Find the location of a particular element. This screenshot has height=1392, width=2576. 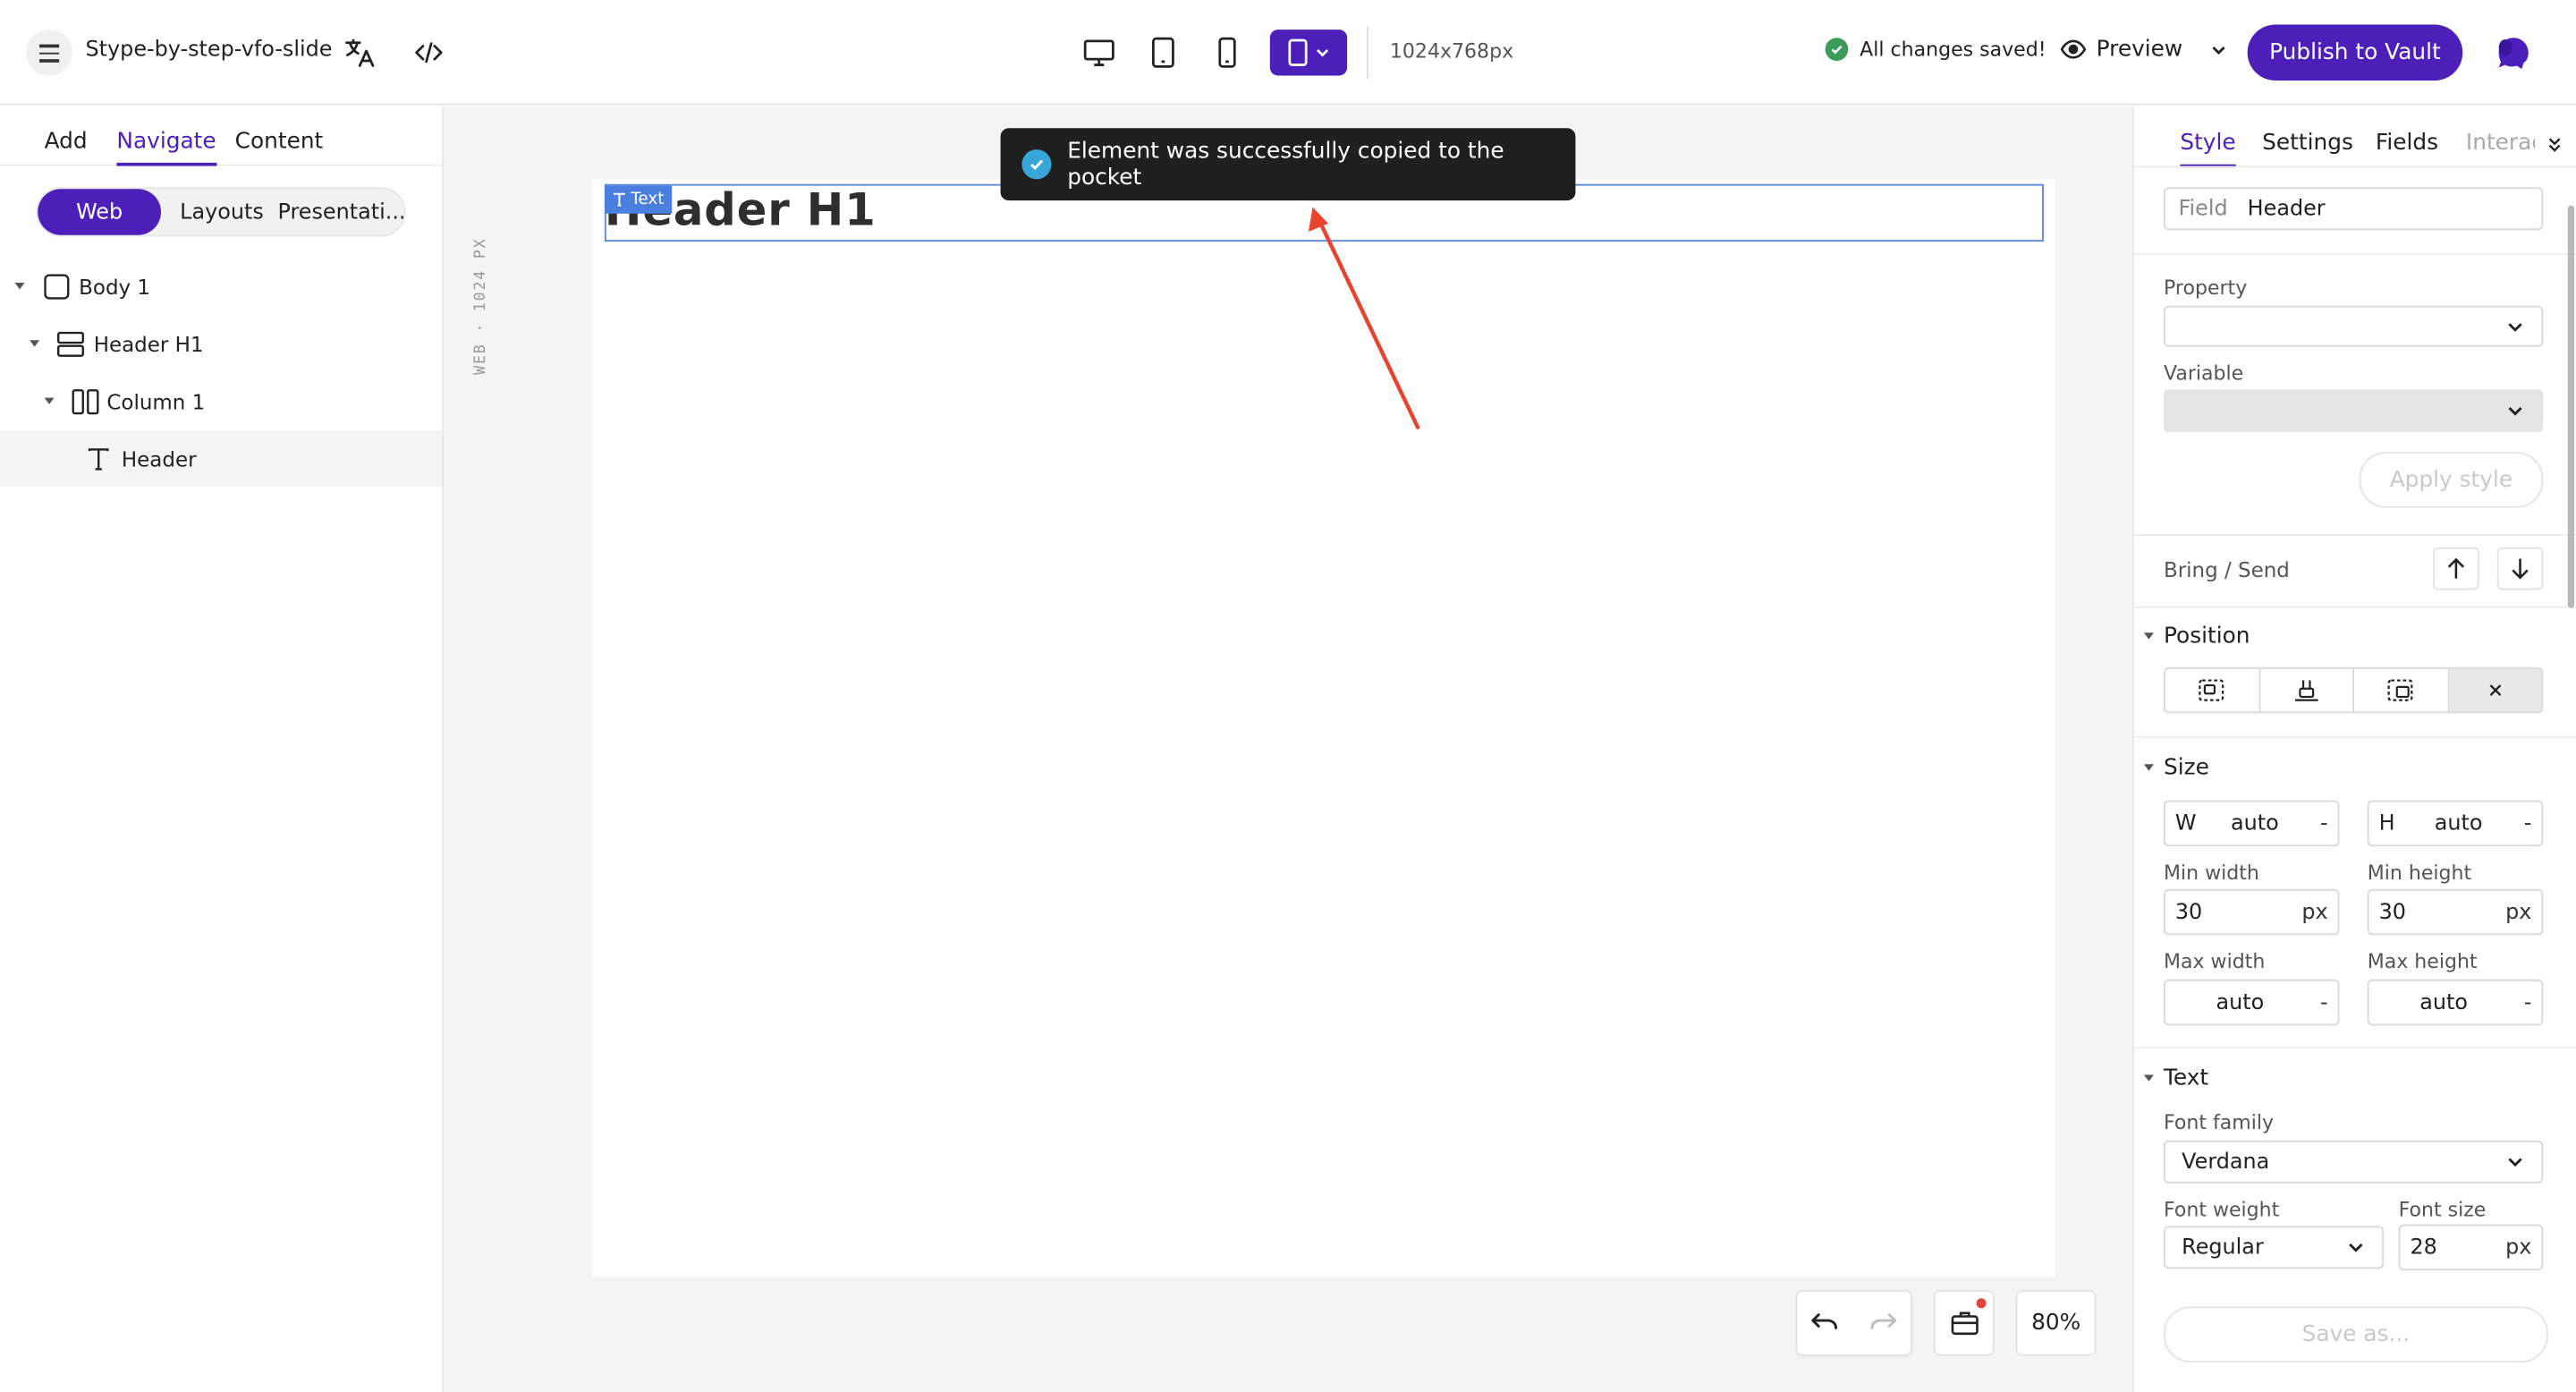

tab-interactions: Interac is located at coordinates (2500, 143).